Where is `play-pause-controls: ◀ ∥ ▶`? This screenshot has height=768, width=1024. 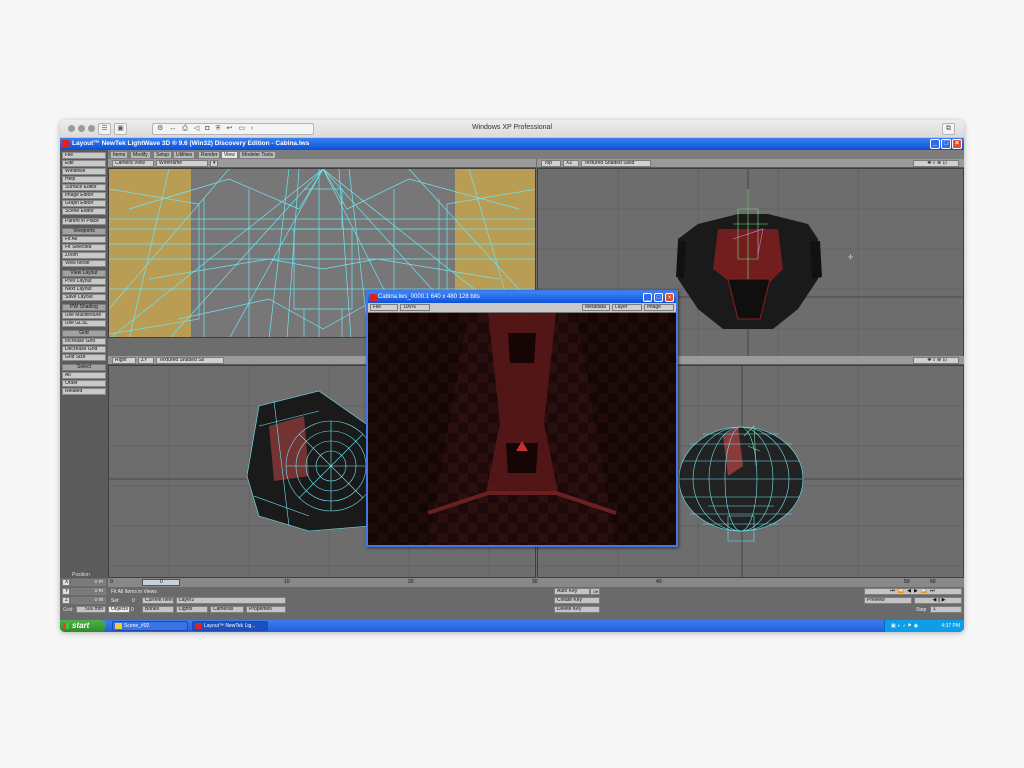 play-pause-controls: ◀ ∥ ▶ is located at coordinates (938, 600).